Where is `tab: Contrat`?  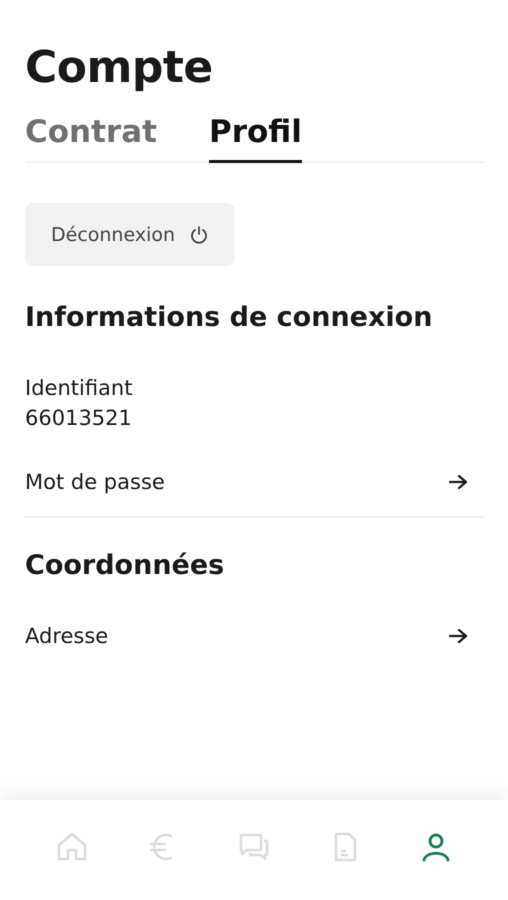
tab: Contrat is located at coordinates (91, 138).